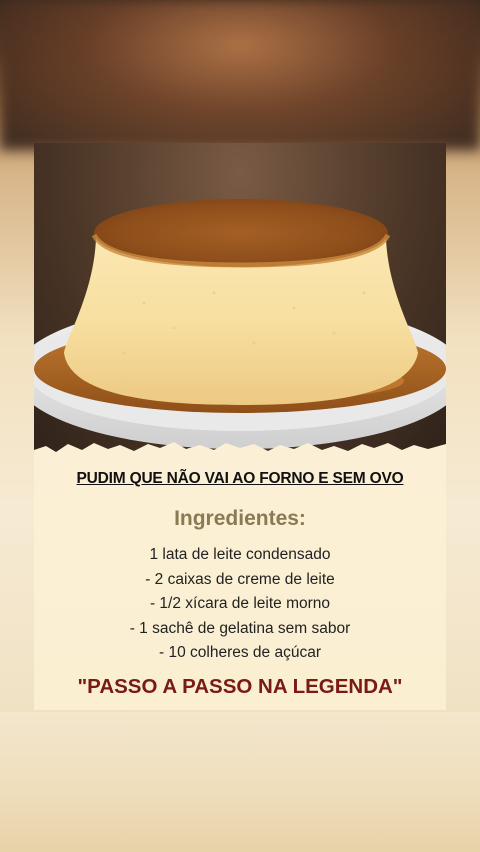 The width and height of the screenshot is (480, 852). What do you see at coordinates (240, 554) in the screenshot?
I see `list-item: 1 lata de leite condensado` at bounding box center [240, 554].